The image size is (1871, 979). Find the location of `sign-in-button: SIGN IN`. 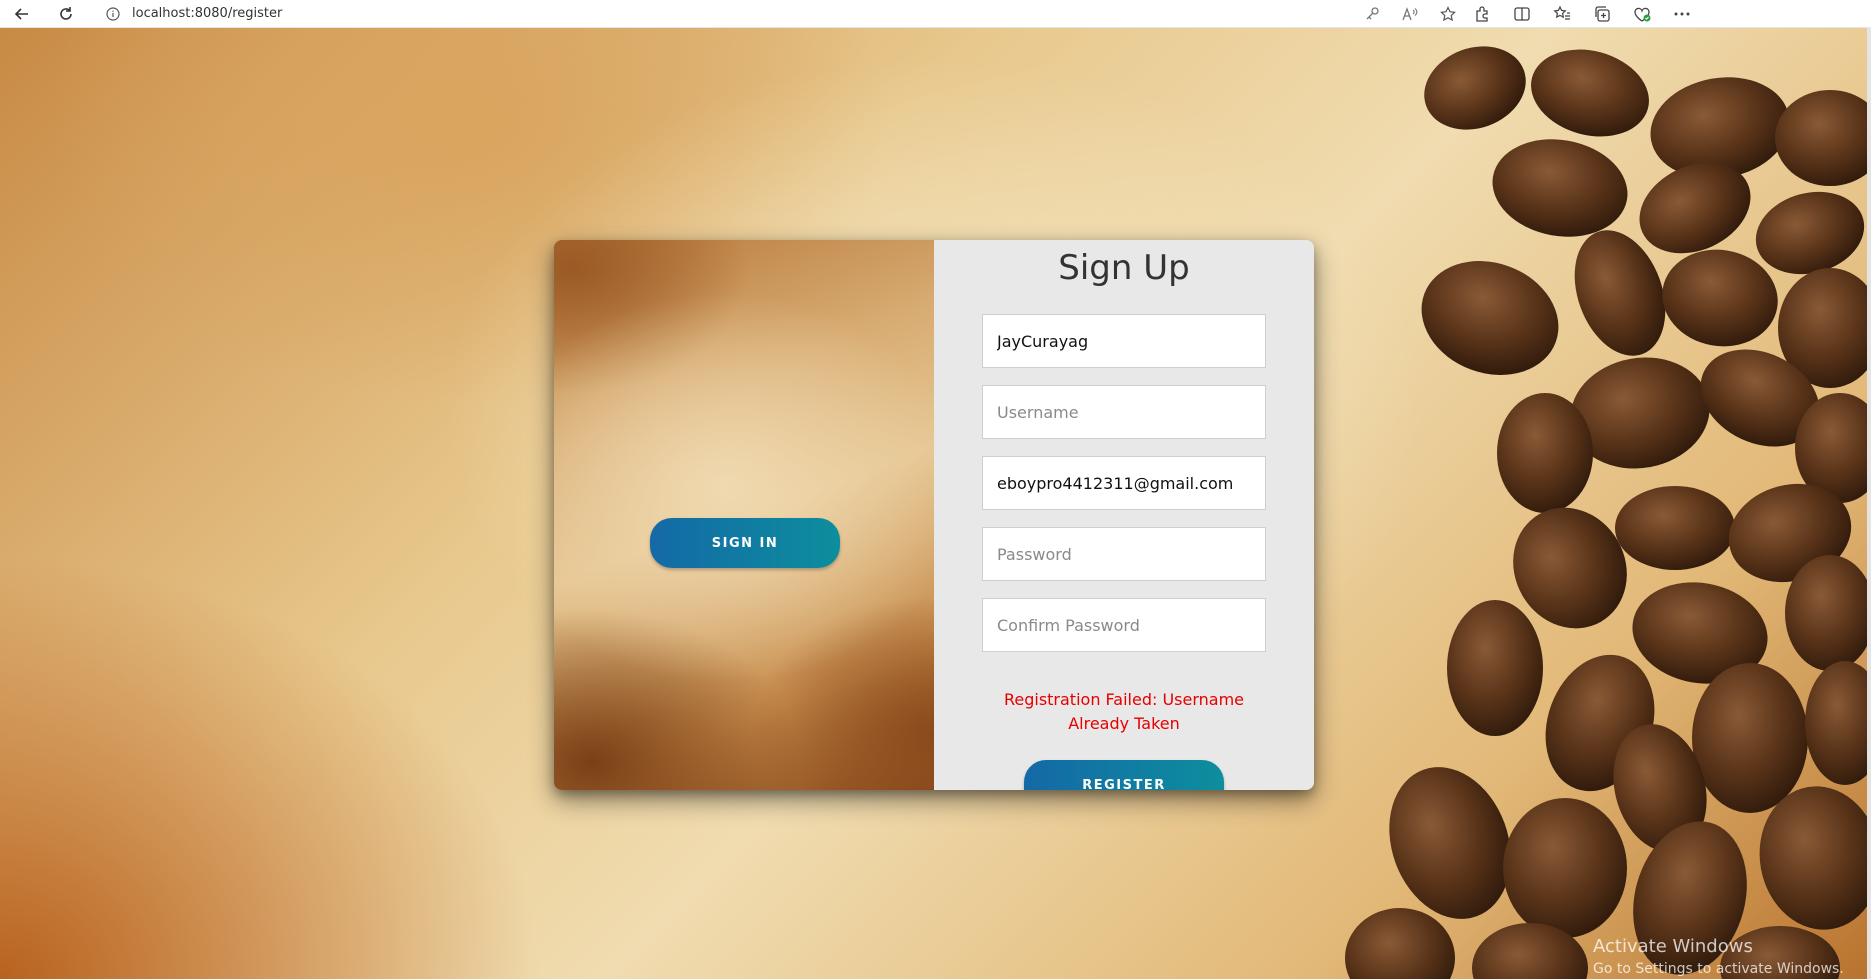

sign-in-button: SIGN IN is located at coordinates (745, 543).